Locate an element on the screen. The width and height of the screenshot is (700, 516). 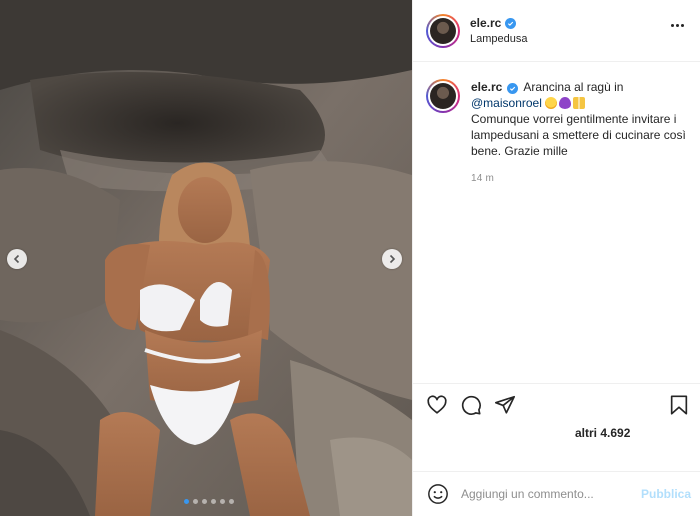
comment-input is located at coordinates (546, 494).